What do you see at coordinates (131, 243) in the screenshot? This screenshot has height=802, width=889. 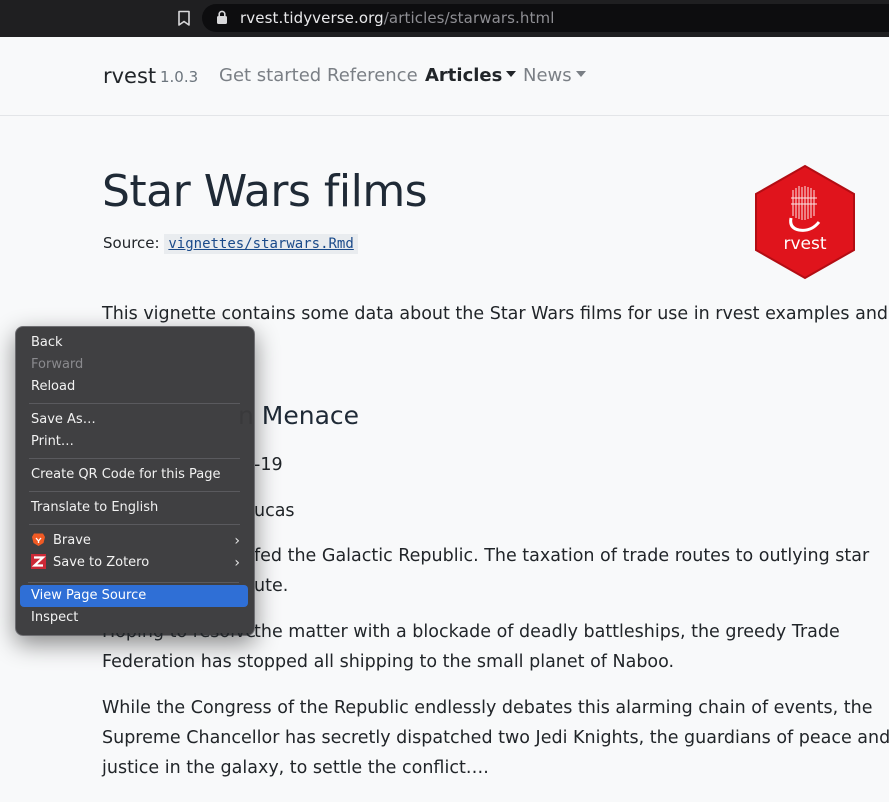 I see `source-label: Source:` at bounding box center [131, 243].